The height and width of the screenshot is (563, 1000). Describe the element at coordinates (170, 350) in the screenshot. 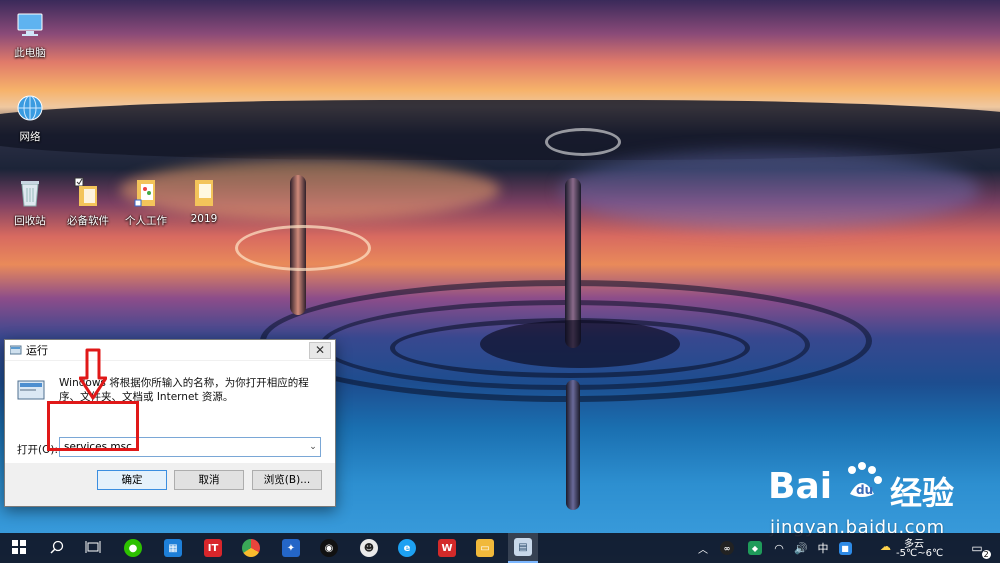

I see `run-dialog-titlebar: 运行 ✕` at that location.